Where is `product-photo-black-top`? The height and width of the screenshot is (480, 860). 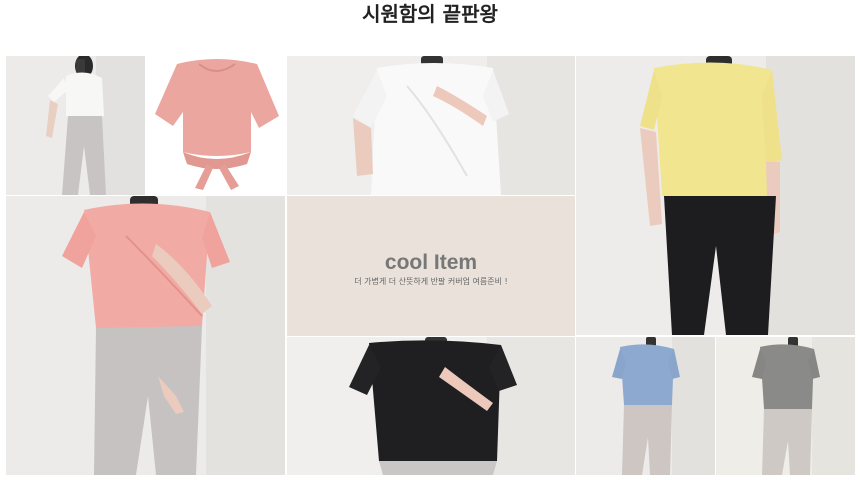 product-photo-black-top is located at coordinates (431, 406).